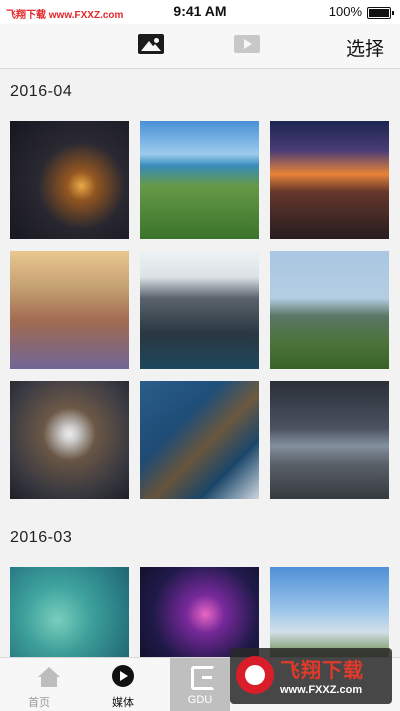 This screenshot has width=400, height=711. Describe the element at coordinates (200, 700) in the screenshot. I see `tab-gdu-label: GDU` at that location.